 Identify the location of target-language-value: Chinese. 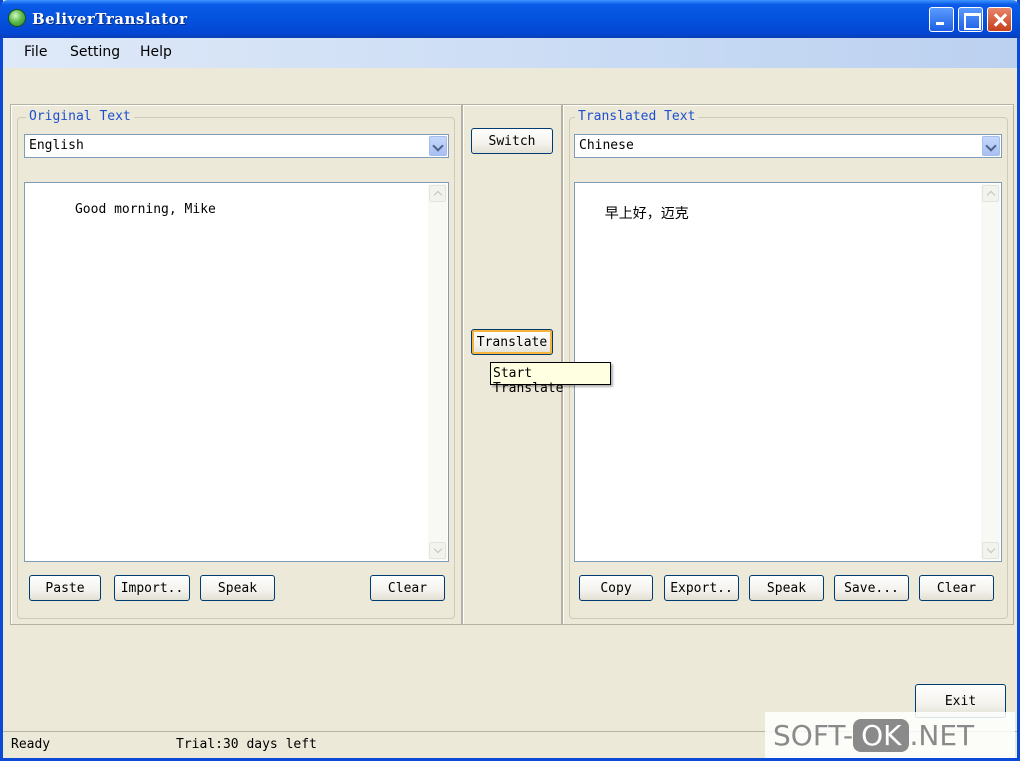
(606, 145).